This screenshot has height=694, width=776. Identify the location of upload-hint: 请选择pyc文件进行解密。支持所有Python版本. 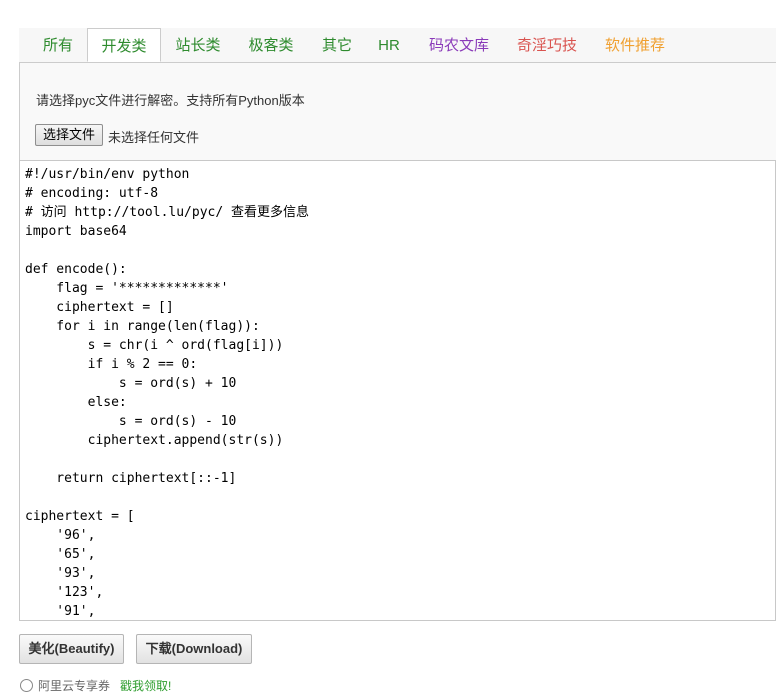
(170, 100).